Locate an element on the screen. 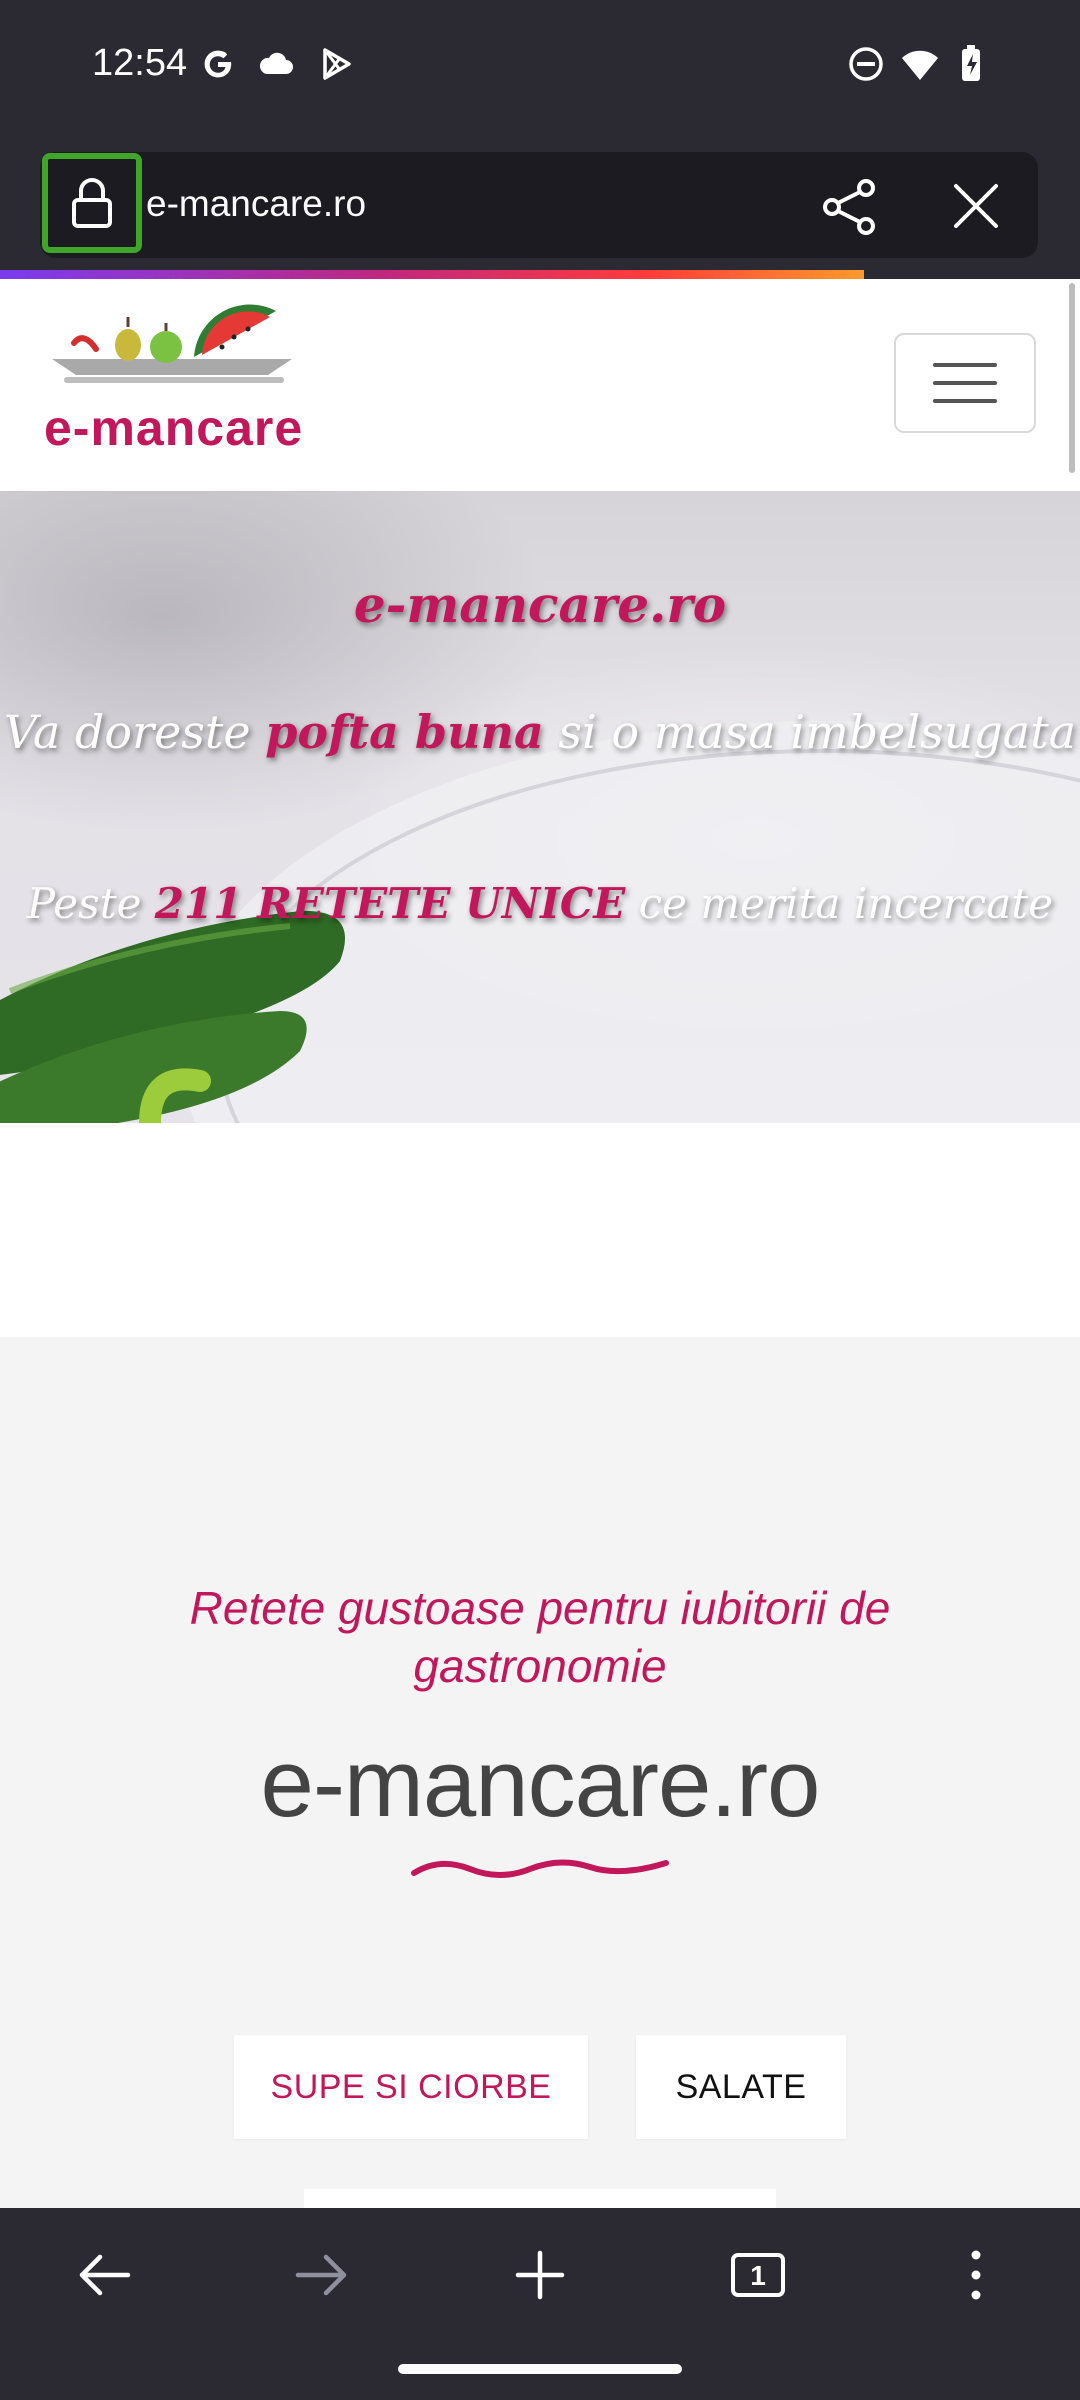  tabs-icon: 1 is located at coordinates (758, 2275).